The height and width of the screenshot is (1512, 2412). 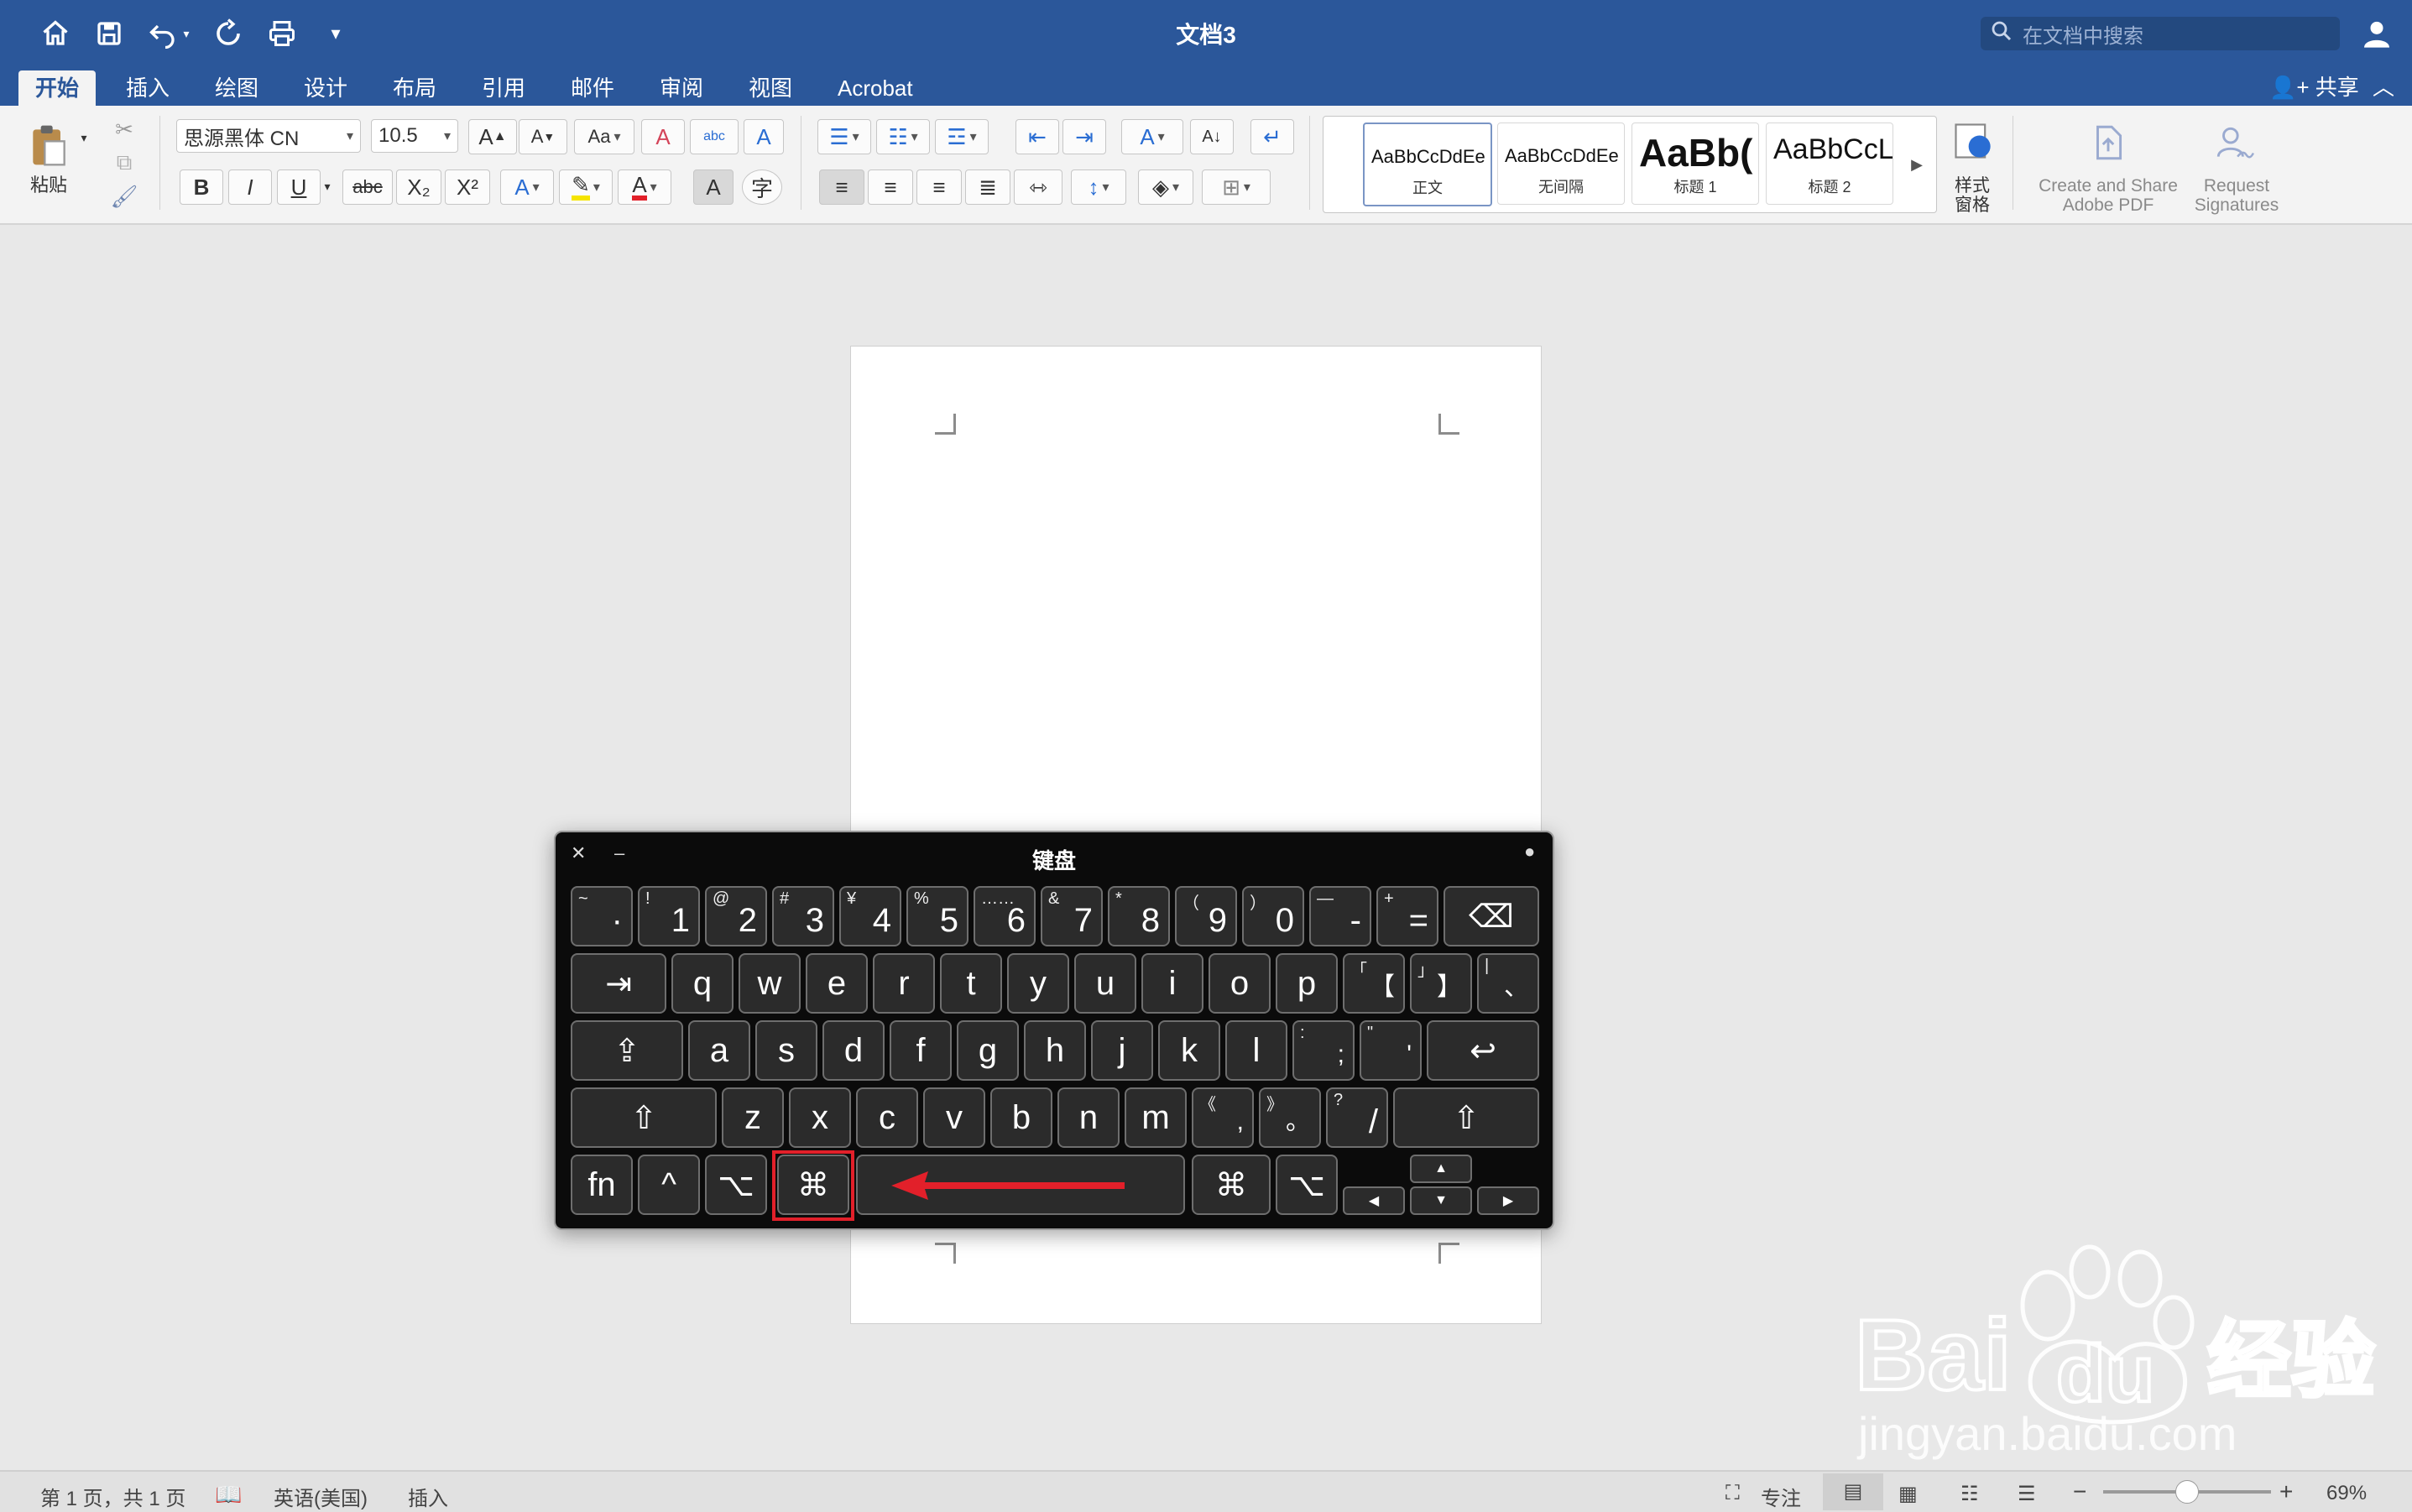 What do you see at coordinates (467, 187) in the screenshot?
I see `superscript-button: X²` at bounding box center [467, 187].